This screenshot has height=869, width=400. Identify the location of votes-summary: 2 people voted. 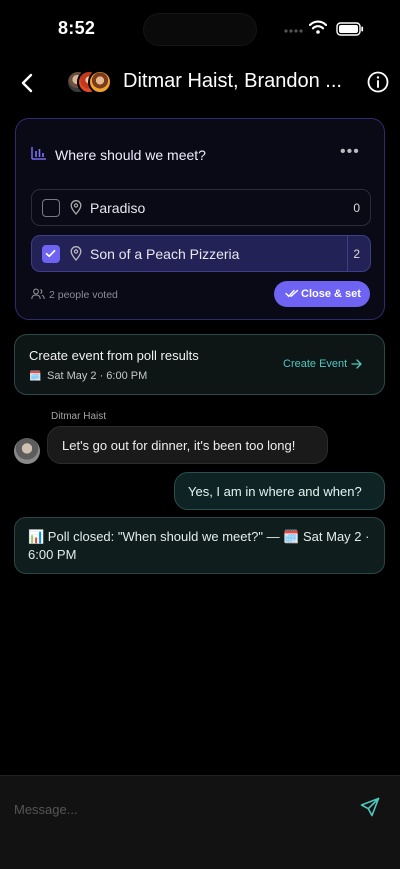
(83, 295).